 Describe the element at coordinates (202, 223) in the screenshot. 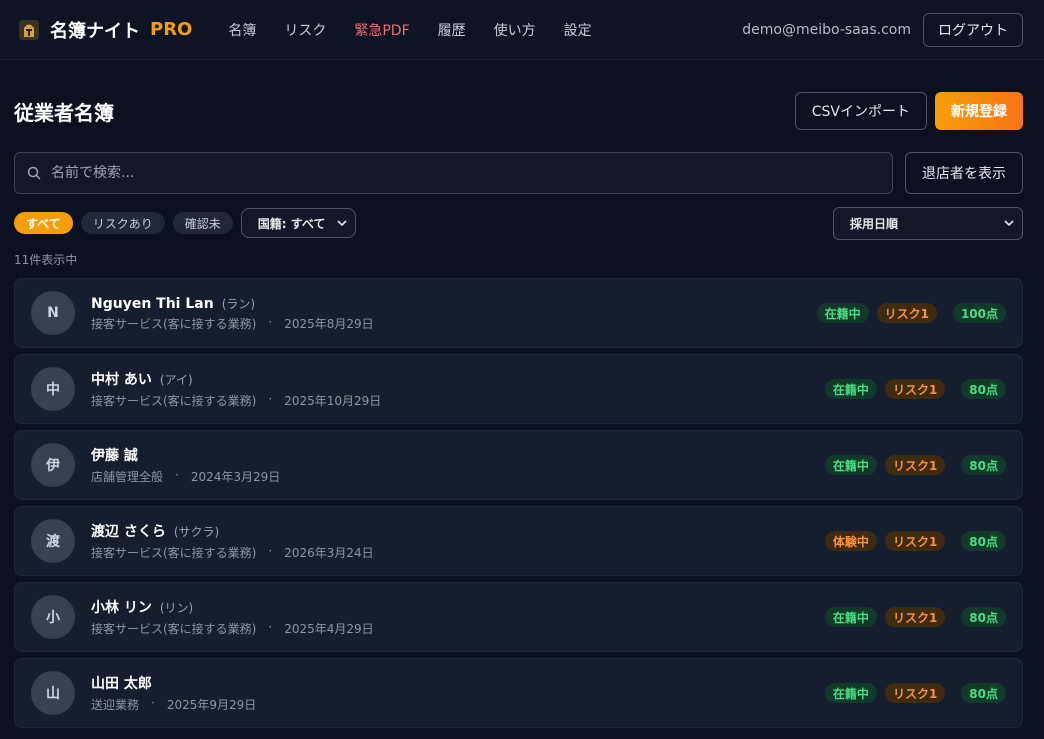

I see `filter-chip-unconfirmed: 確認未` at that location.